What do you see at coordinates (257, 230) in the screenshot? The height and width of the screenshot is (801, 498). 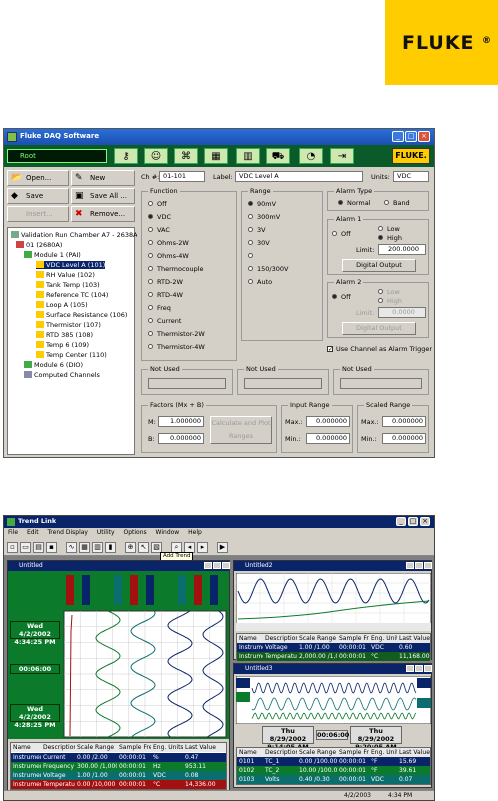 I see `range-option: 3V` at bounding box center [257, 230].